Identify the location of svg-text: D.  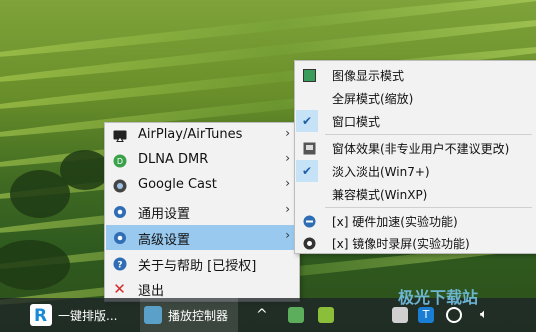
(119, 161).